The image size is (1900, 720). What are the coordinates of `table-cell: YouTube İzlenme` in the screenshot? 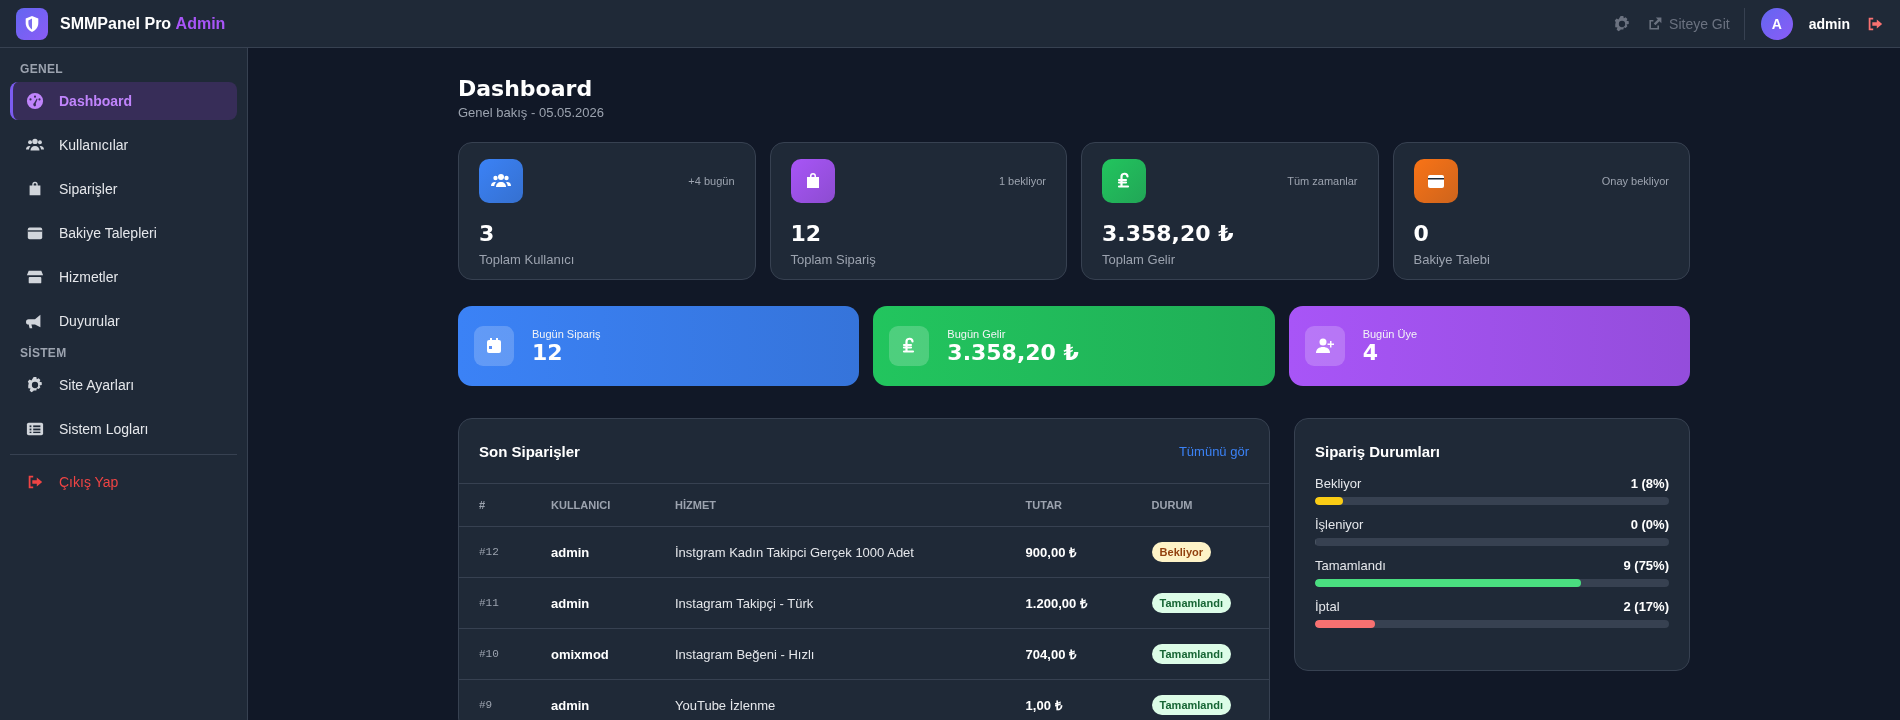 It's located at (849, 699).